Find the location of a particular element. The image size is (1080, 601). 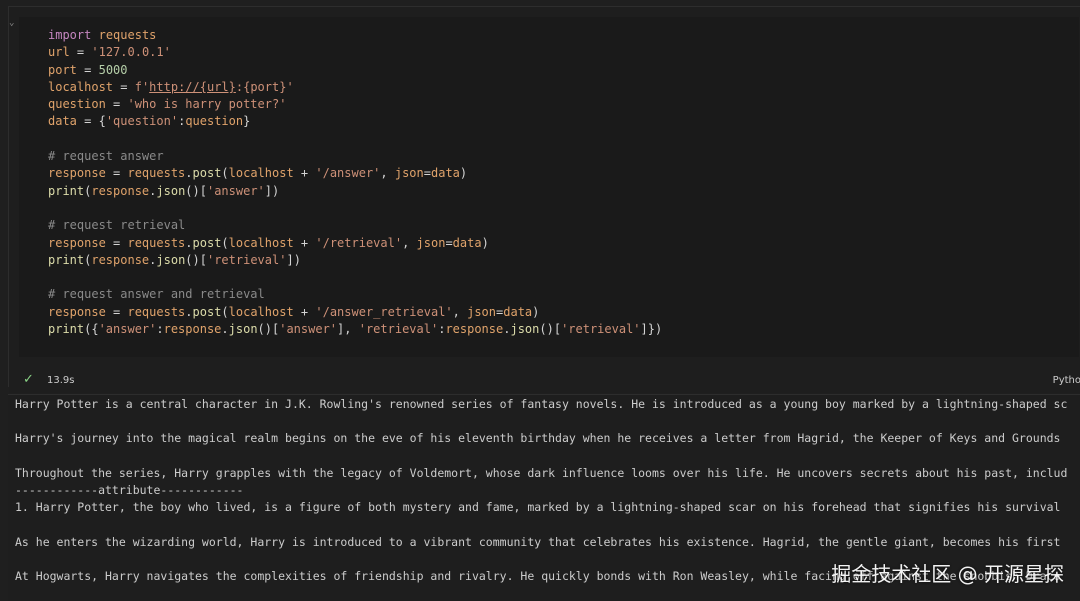

code-token: port is located at coordinates (62, 69).